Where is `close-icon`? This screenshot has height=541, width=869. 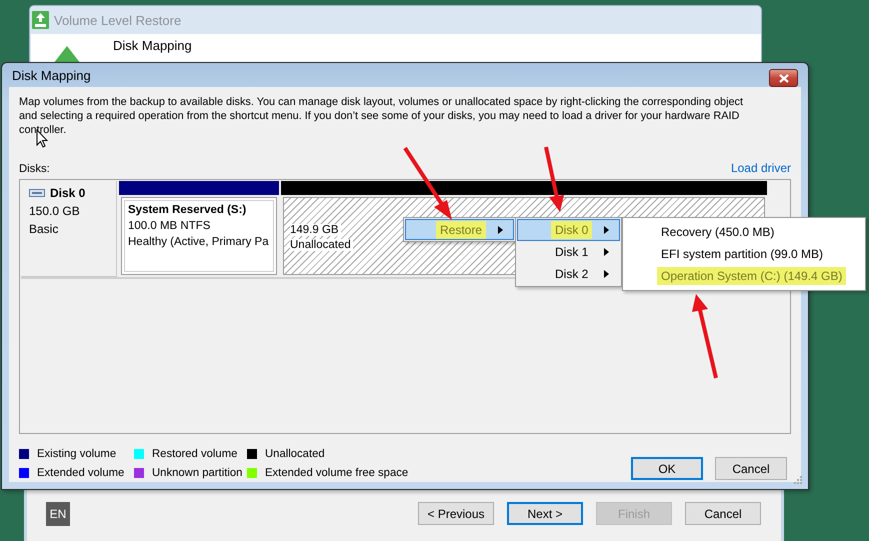
close-icon is located at coordinates (783, 78).